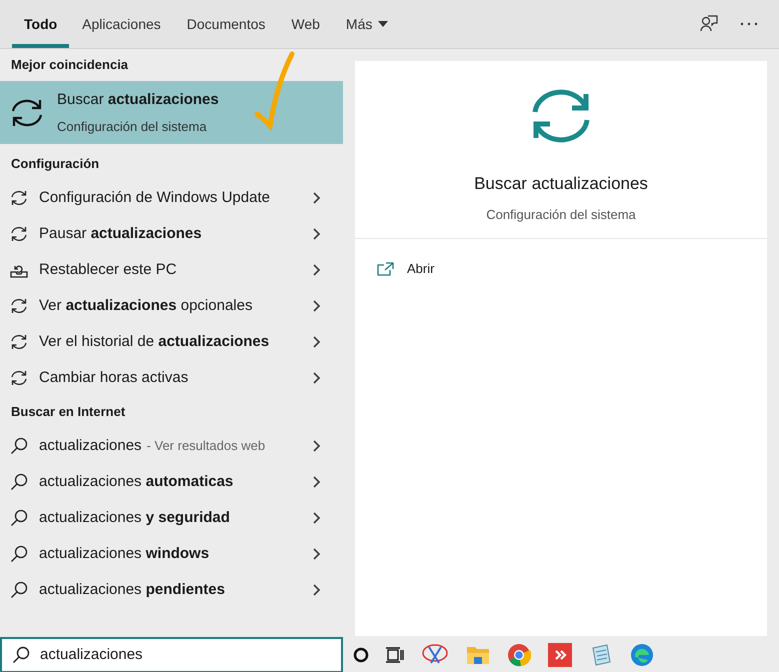 The height and width of the screenshot is (672, 779). I want to click on tab: Más, so click(367, 24).